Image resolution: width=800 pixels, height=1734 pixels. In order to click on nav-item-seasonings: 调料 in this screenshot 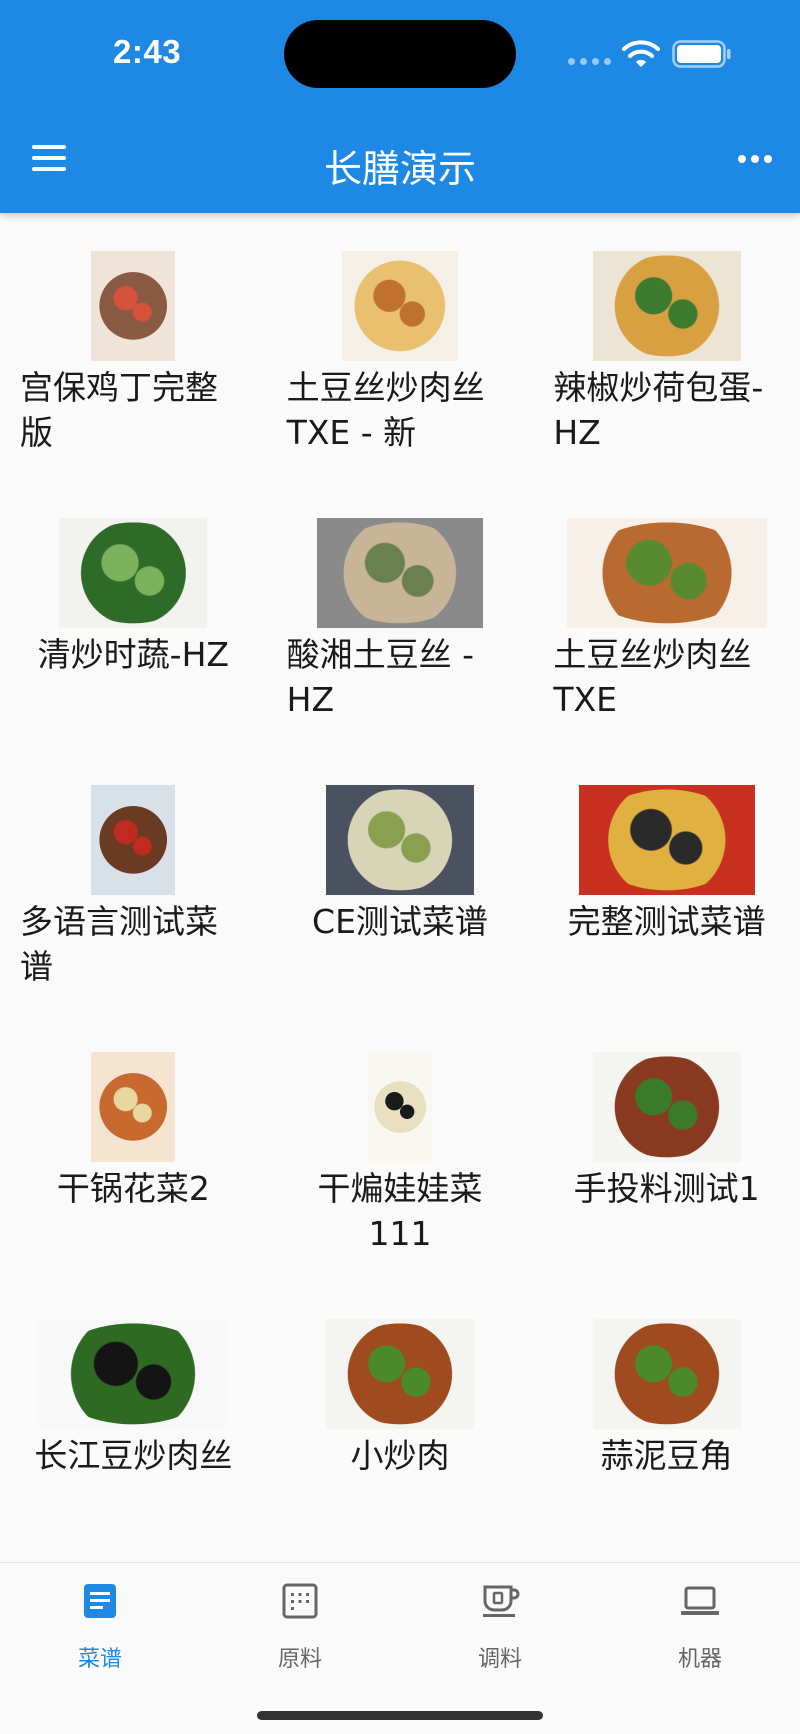, I will do `click(500, 1648)`.